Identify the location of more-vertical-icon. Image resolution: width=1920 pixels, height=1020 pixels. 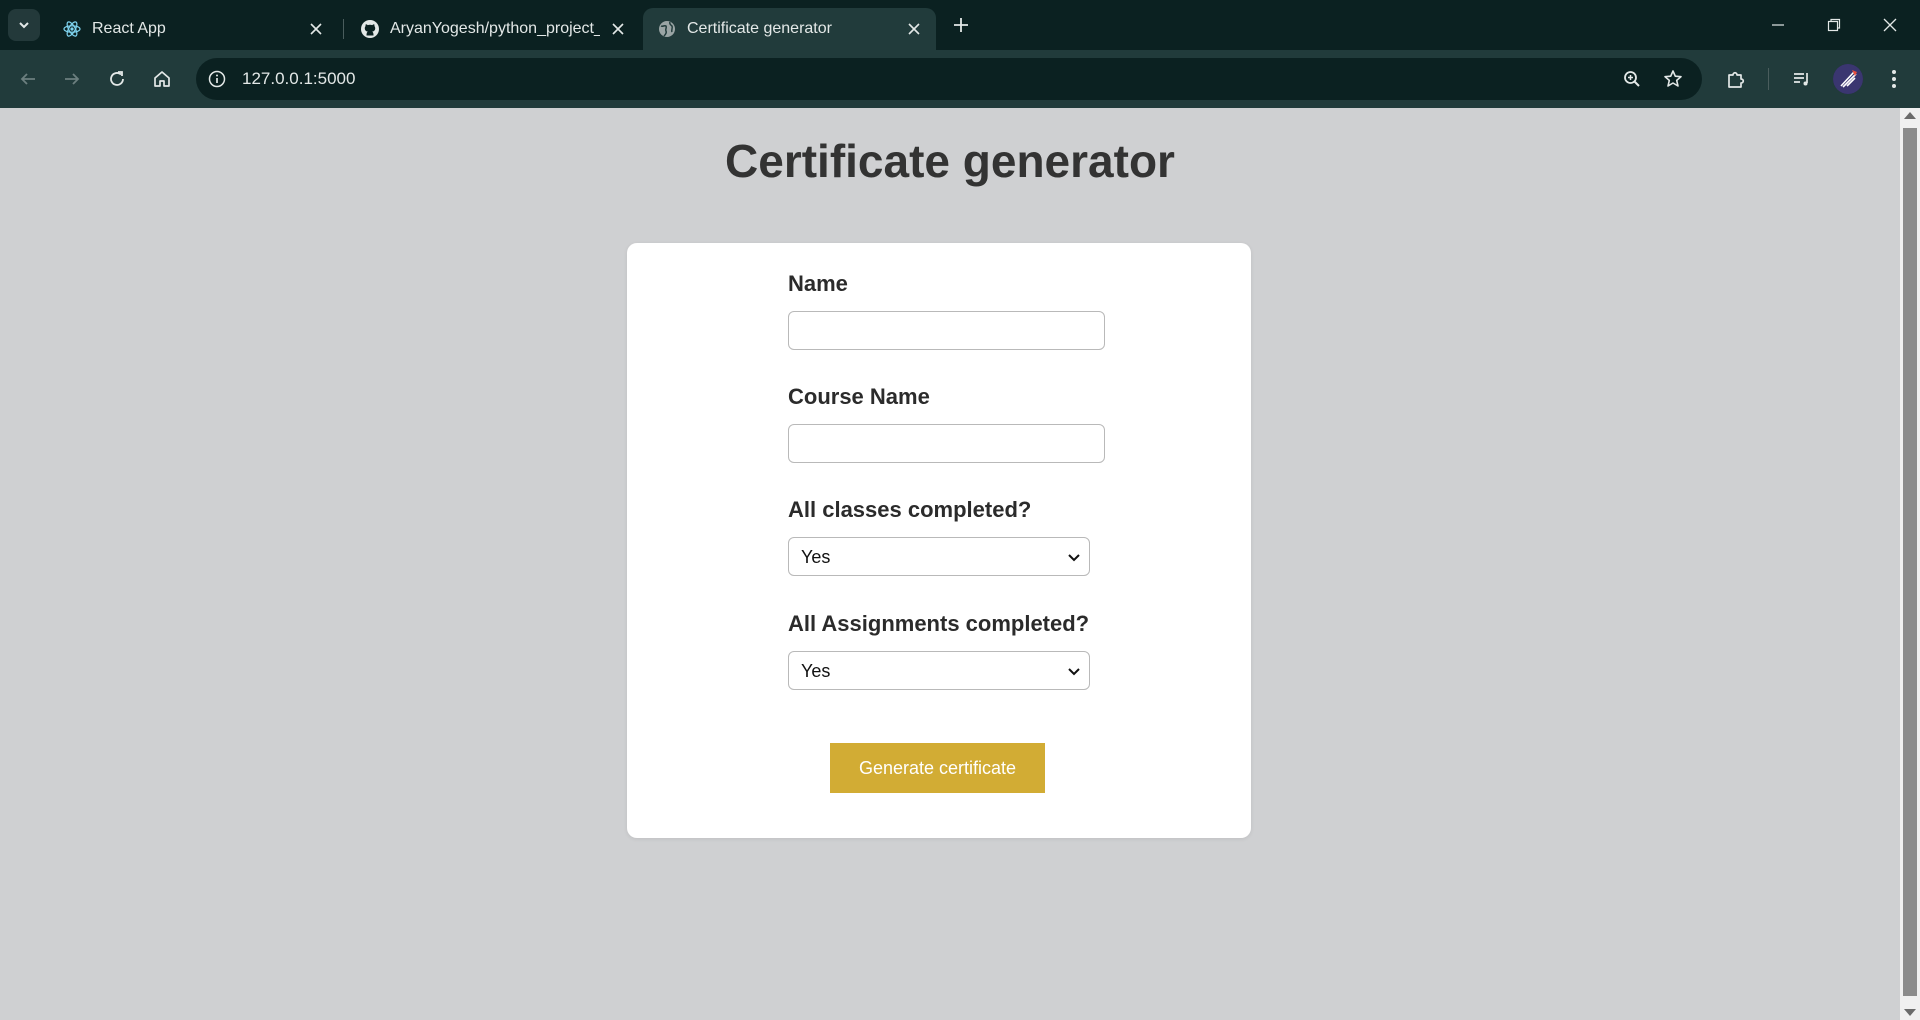
(1894, 79).